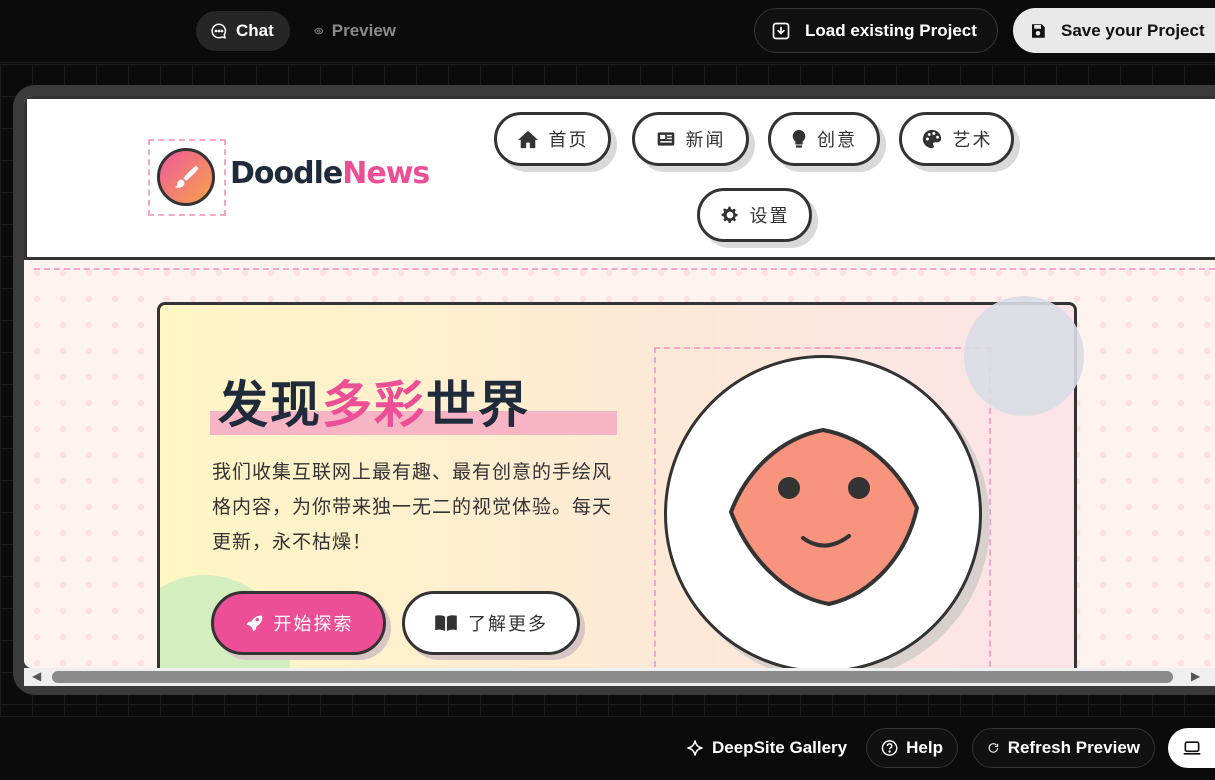 The height and width of the screenshot is (780, 1215). I want to click on tab-preview-label: Preview, so click(363, 30).